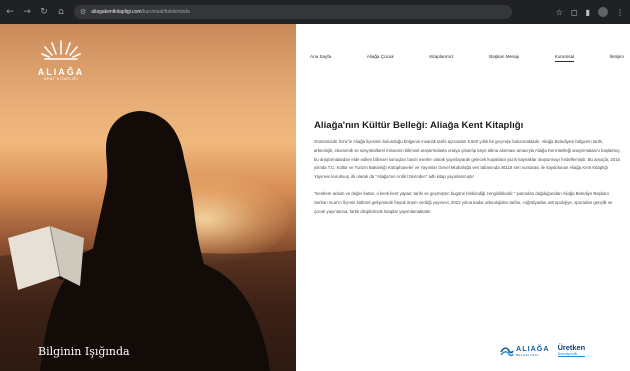  What do you see at coordinates (533, 348) in the screenshot?
I see `belediye-name: ALIAĞA` at bounding box center [533, 348].